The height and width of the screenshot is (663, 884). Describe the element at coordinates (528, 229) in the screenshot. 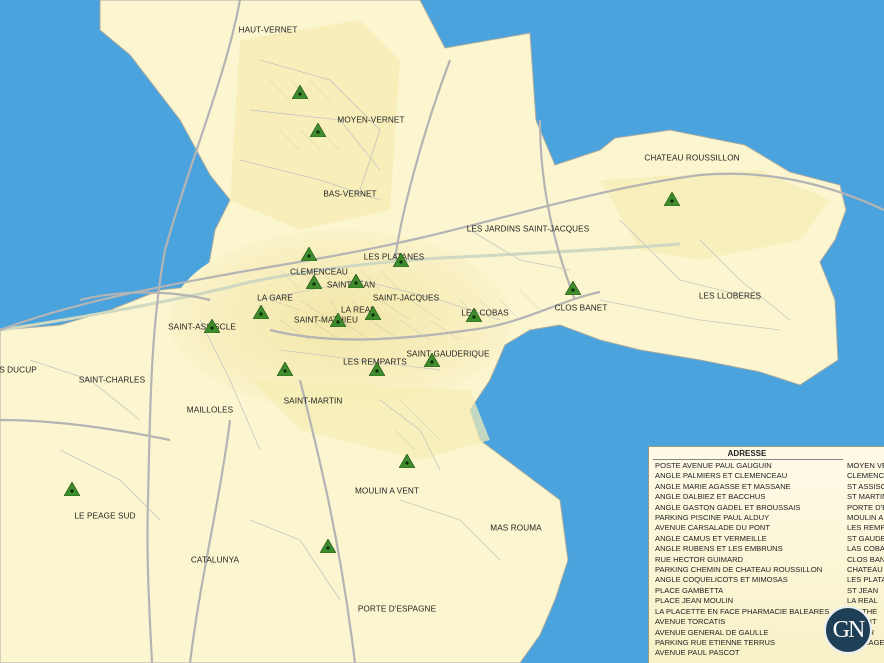

I see `district-label: LES JARDINS SAINT-JACQUES` at that location.